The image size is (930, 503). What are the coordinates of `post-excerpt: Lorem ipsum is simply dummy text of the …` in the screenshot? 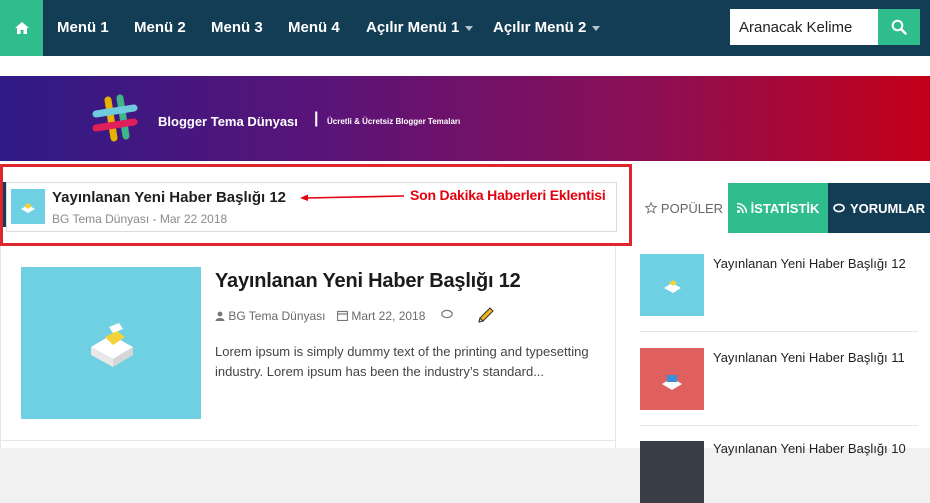 It's located at (402, 361).